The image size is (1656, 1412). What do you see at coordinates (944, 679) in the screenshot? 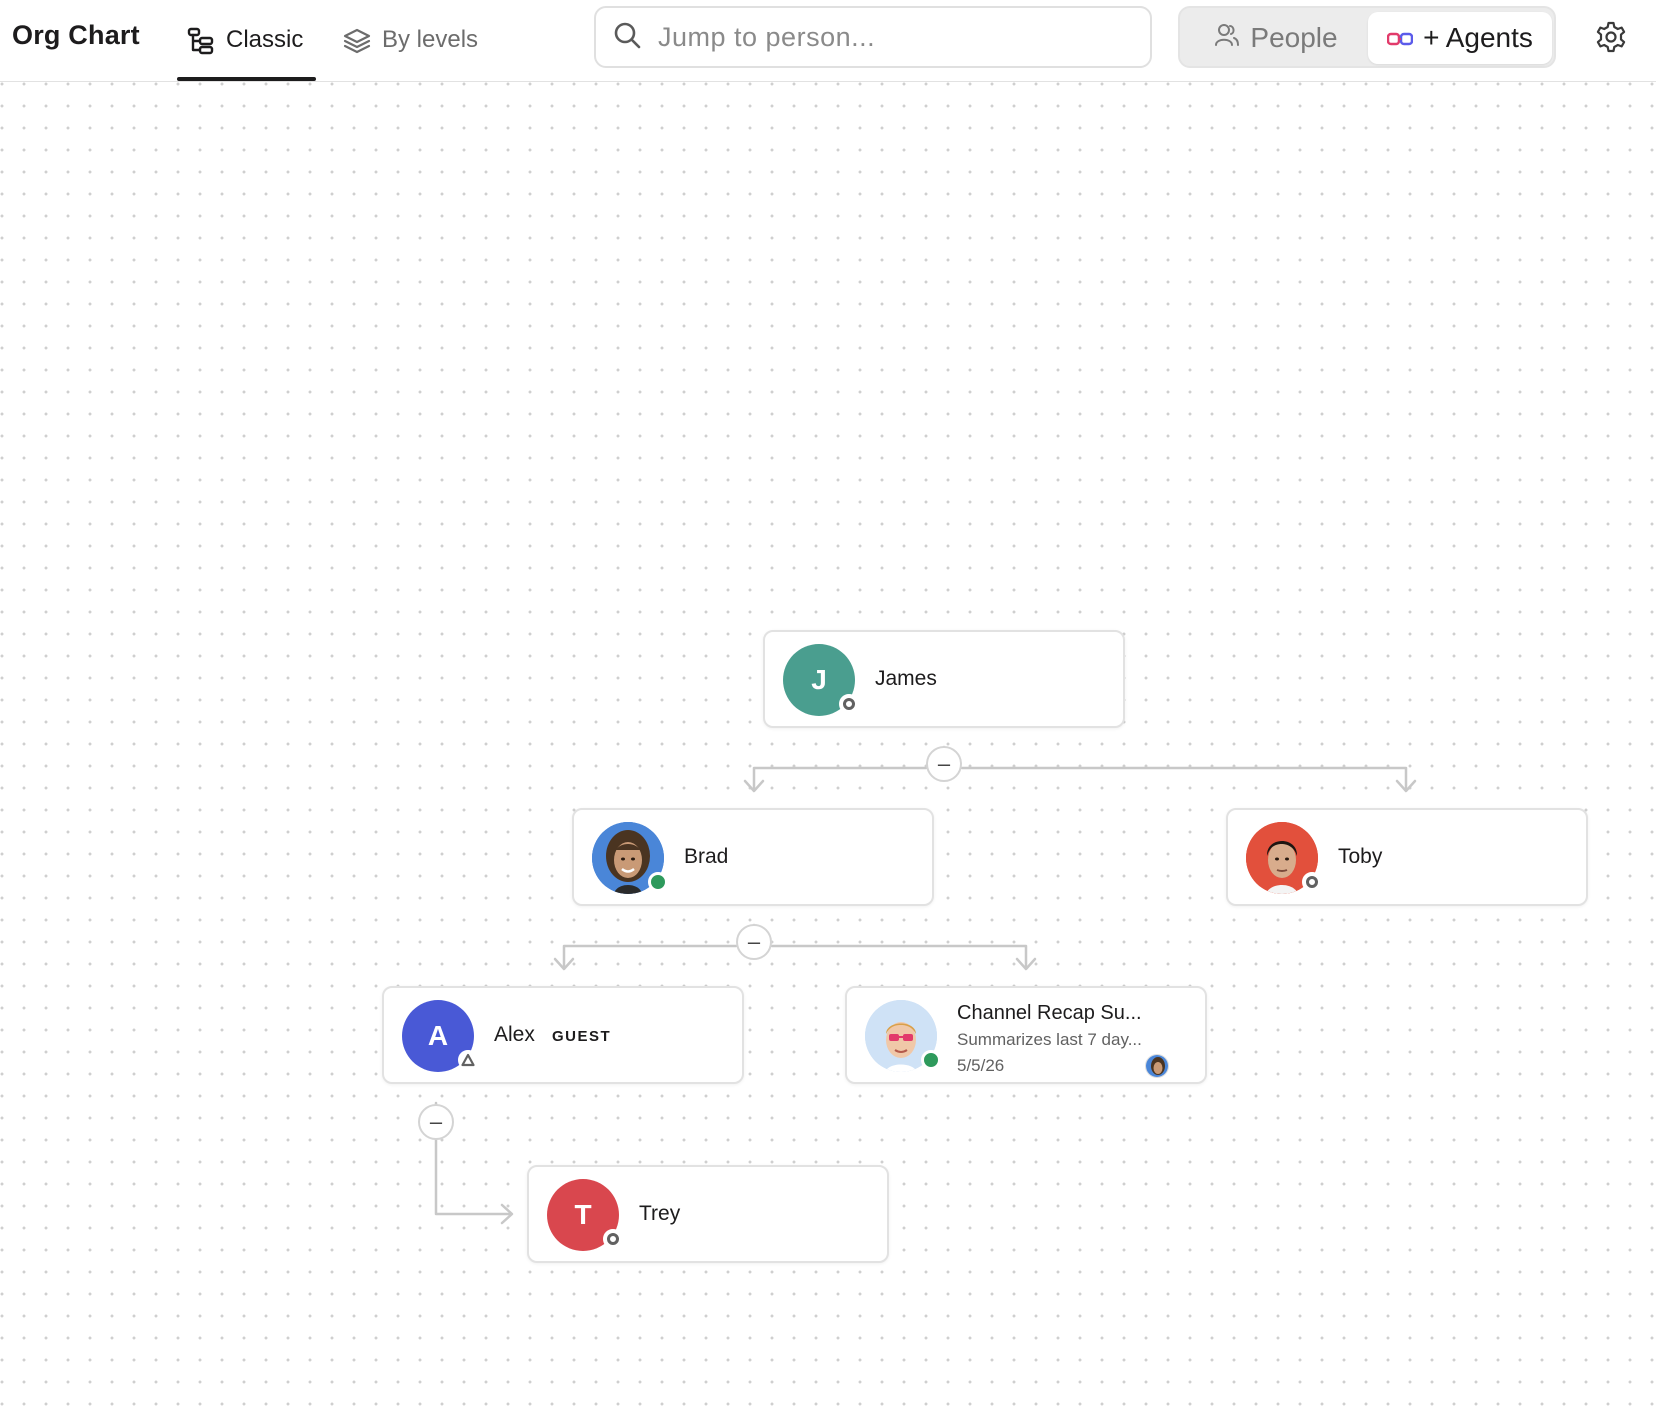
I see `person-card-james: J James` at bounding box center [944, 679].